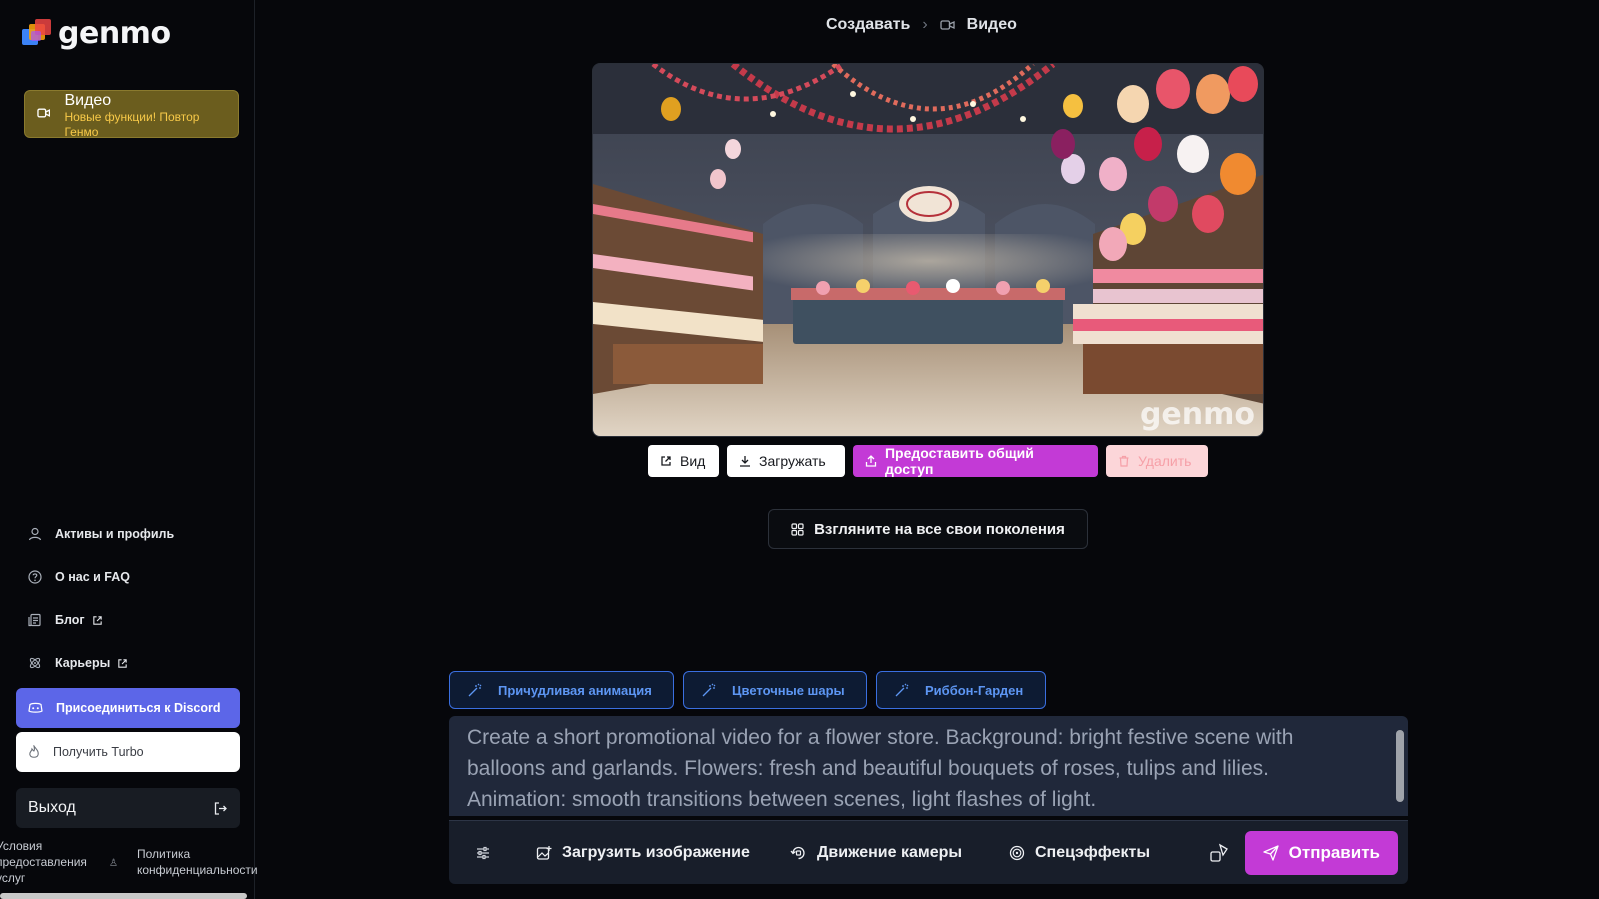 Image resolution: width=1599 pixels, height=899 pixels. What do you see at coordinates (83, 663) in the screenshot?
I see `sidebar-item-label: Карьеры` at bounding box center [83, 663].